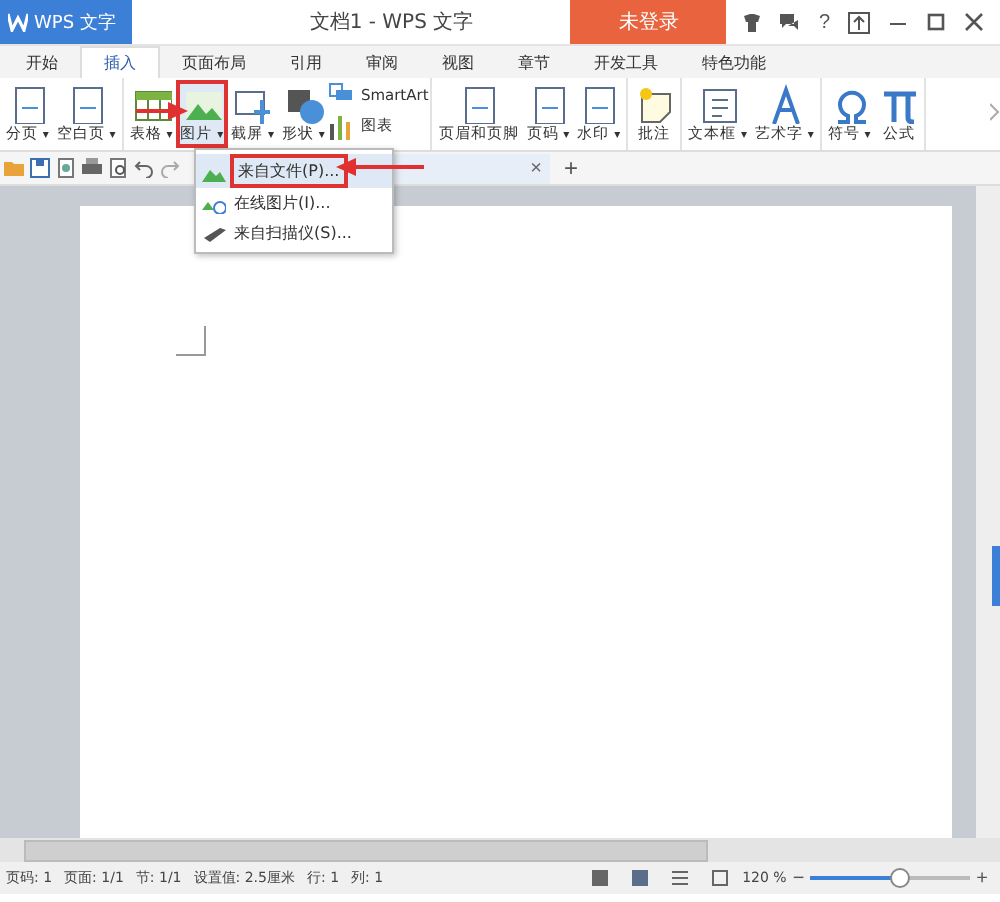  What do you see at coordinates (120, 62) in the screenshot?
I see `ribbon-tab: 插入` at bounding box center [120, 62].